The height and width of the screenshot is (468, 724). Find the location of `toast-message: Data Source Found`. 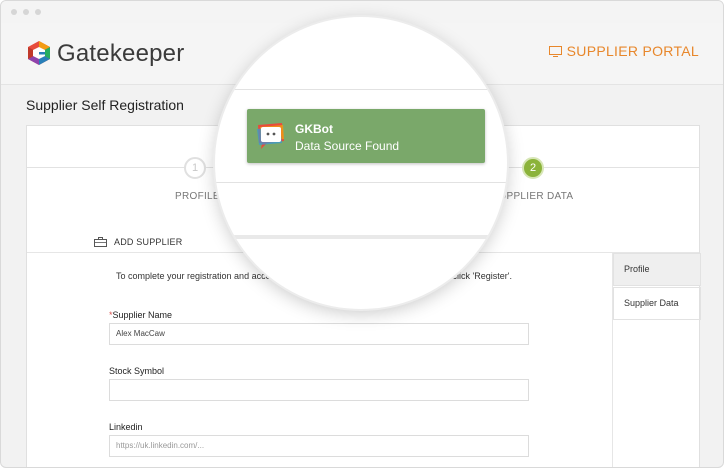

toast-message: Data Source Found is located at coordinates (347, 146).